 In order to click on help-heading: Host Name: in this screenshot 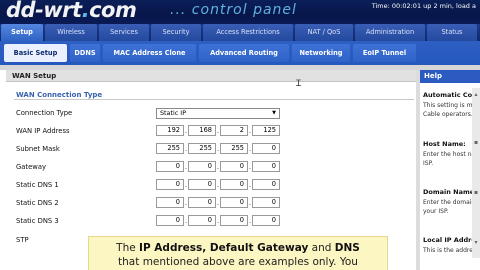, I will do `click(444, 144)`.